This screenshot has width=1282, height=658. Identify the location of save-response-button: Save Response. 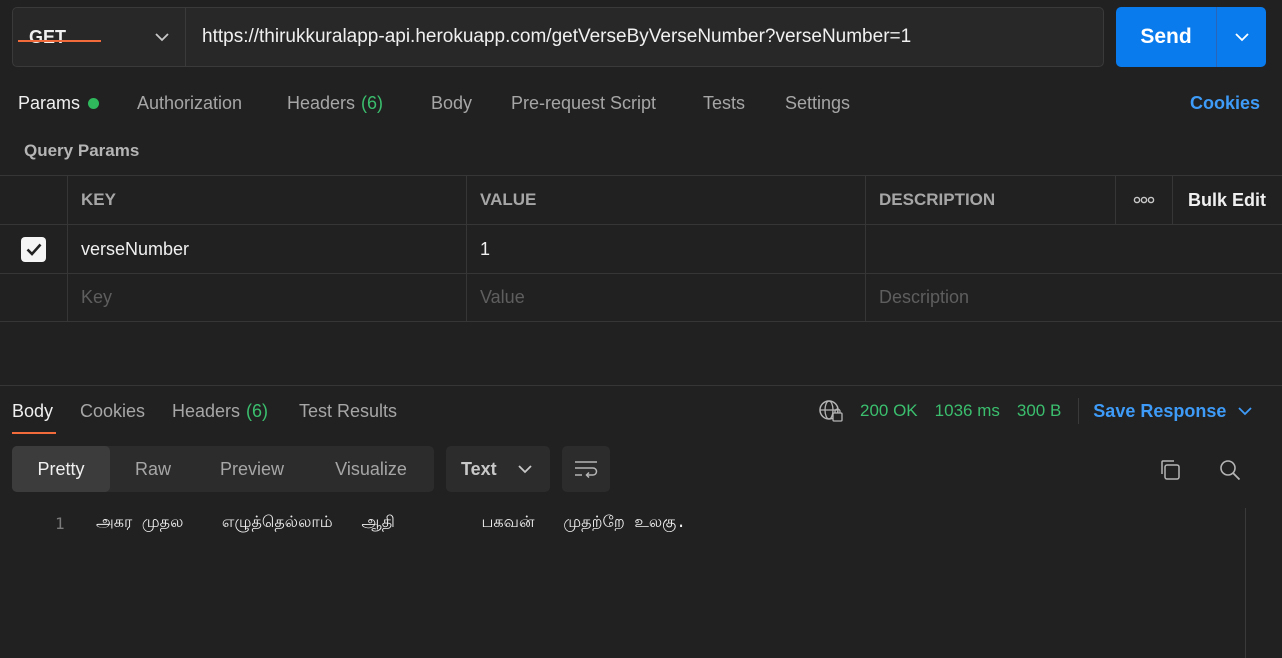
(1173, 411).